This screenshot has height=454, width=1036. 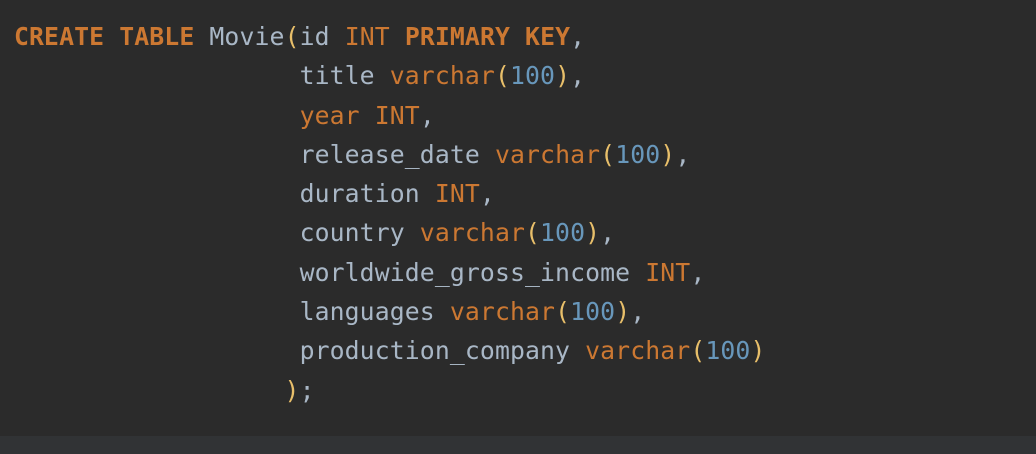 I want to click on identifier-token: release_date, so click(x=389, y=154).